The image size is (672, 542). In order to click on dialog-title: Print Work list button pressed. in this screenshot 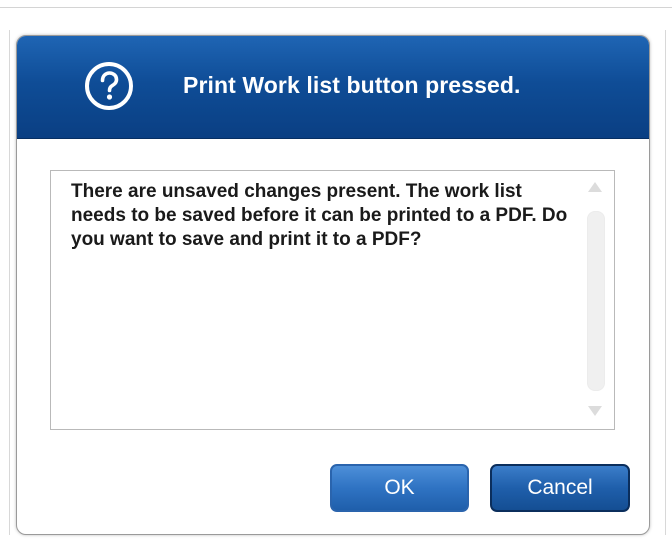, I will do `click(352, 85)`.